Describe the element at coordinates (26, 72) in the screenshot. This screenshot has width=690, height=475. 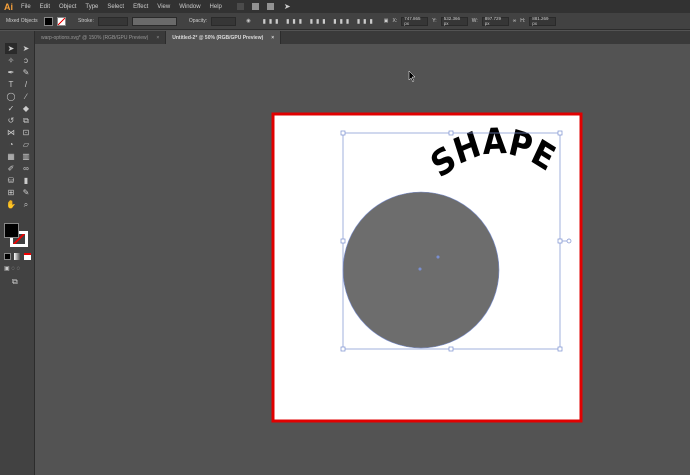
I see `curvature-tool-icon: ✎` at that location.